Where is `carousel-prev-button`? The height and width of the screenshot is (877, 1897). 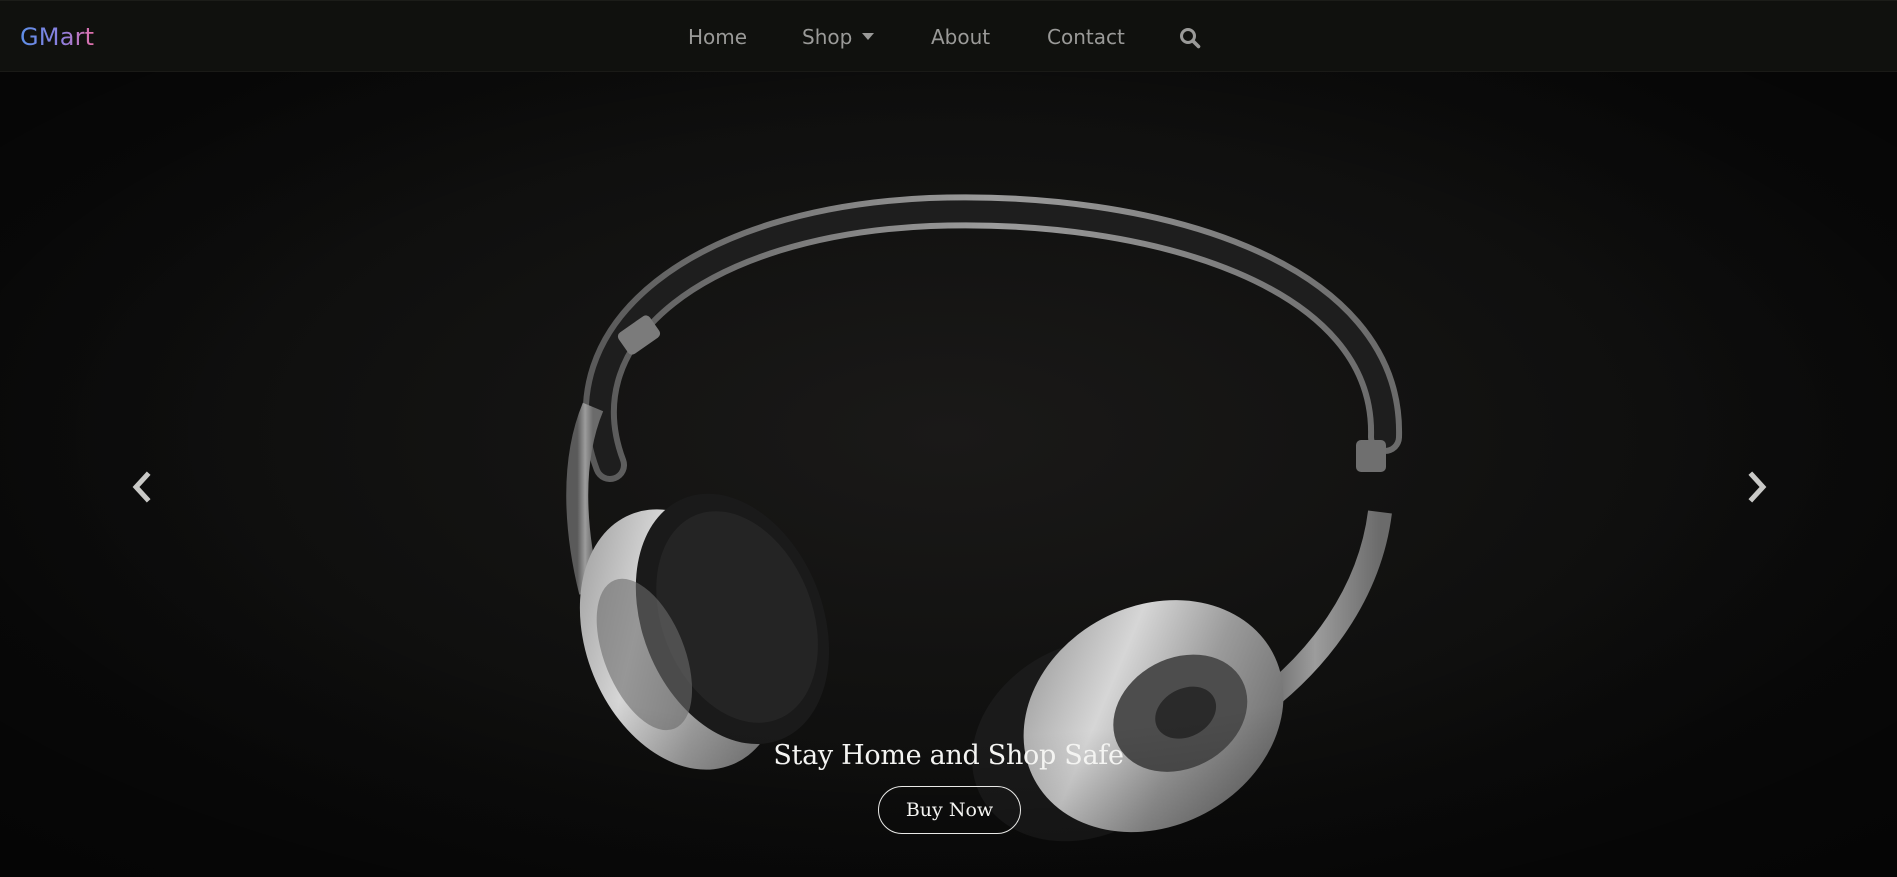
carousel-prev-button is located at coordinates (142, 487).